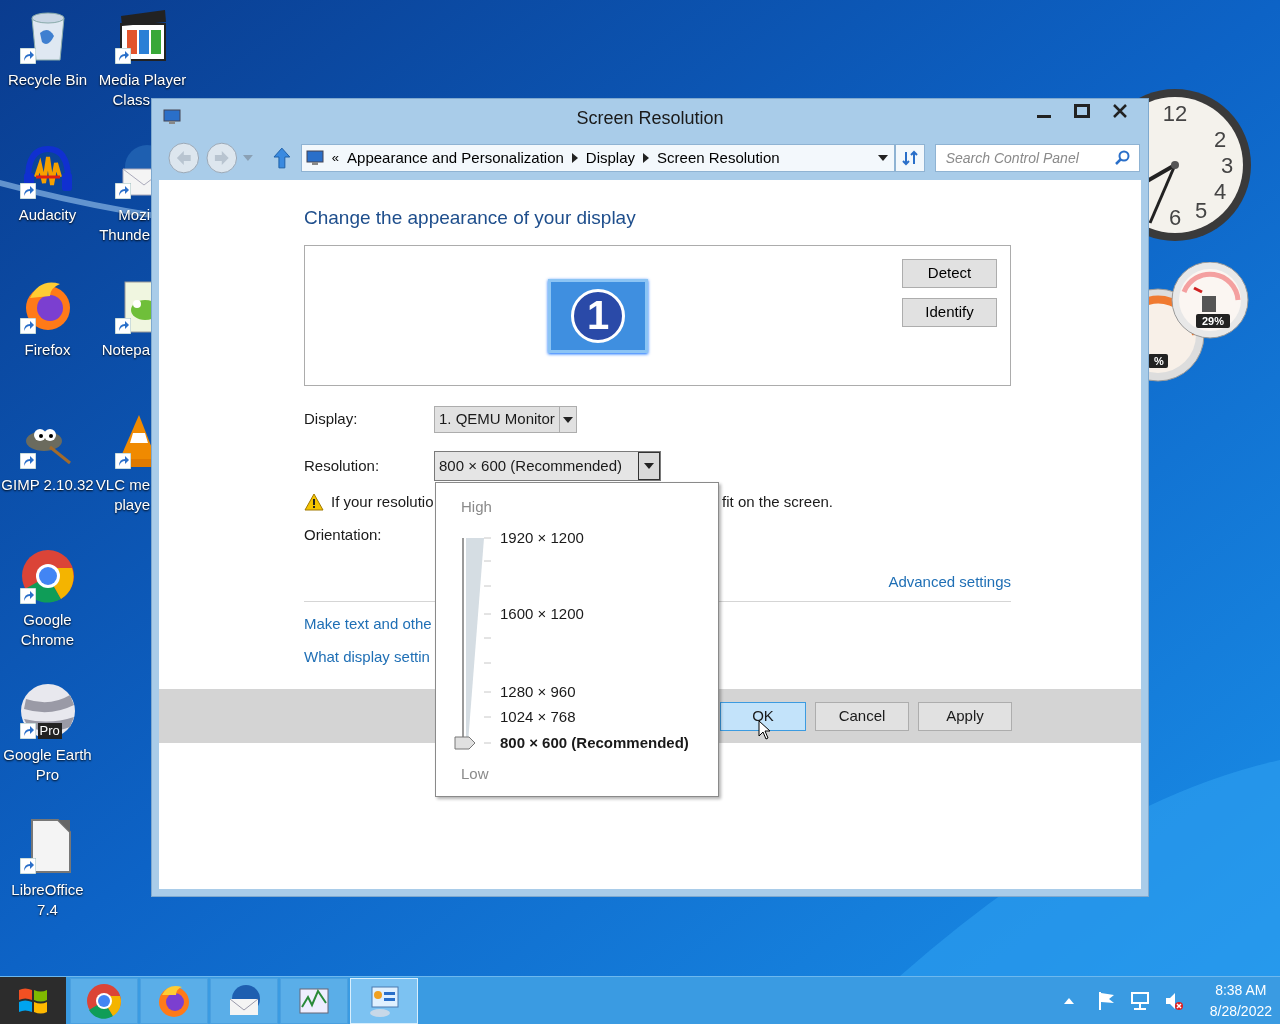 The width and height of the screenshot is (1280, 1024). I want to click on resolution-option: 1600 × 1200, so click(594, 614).